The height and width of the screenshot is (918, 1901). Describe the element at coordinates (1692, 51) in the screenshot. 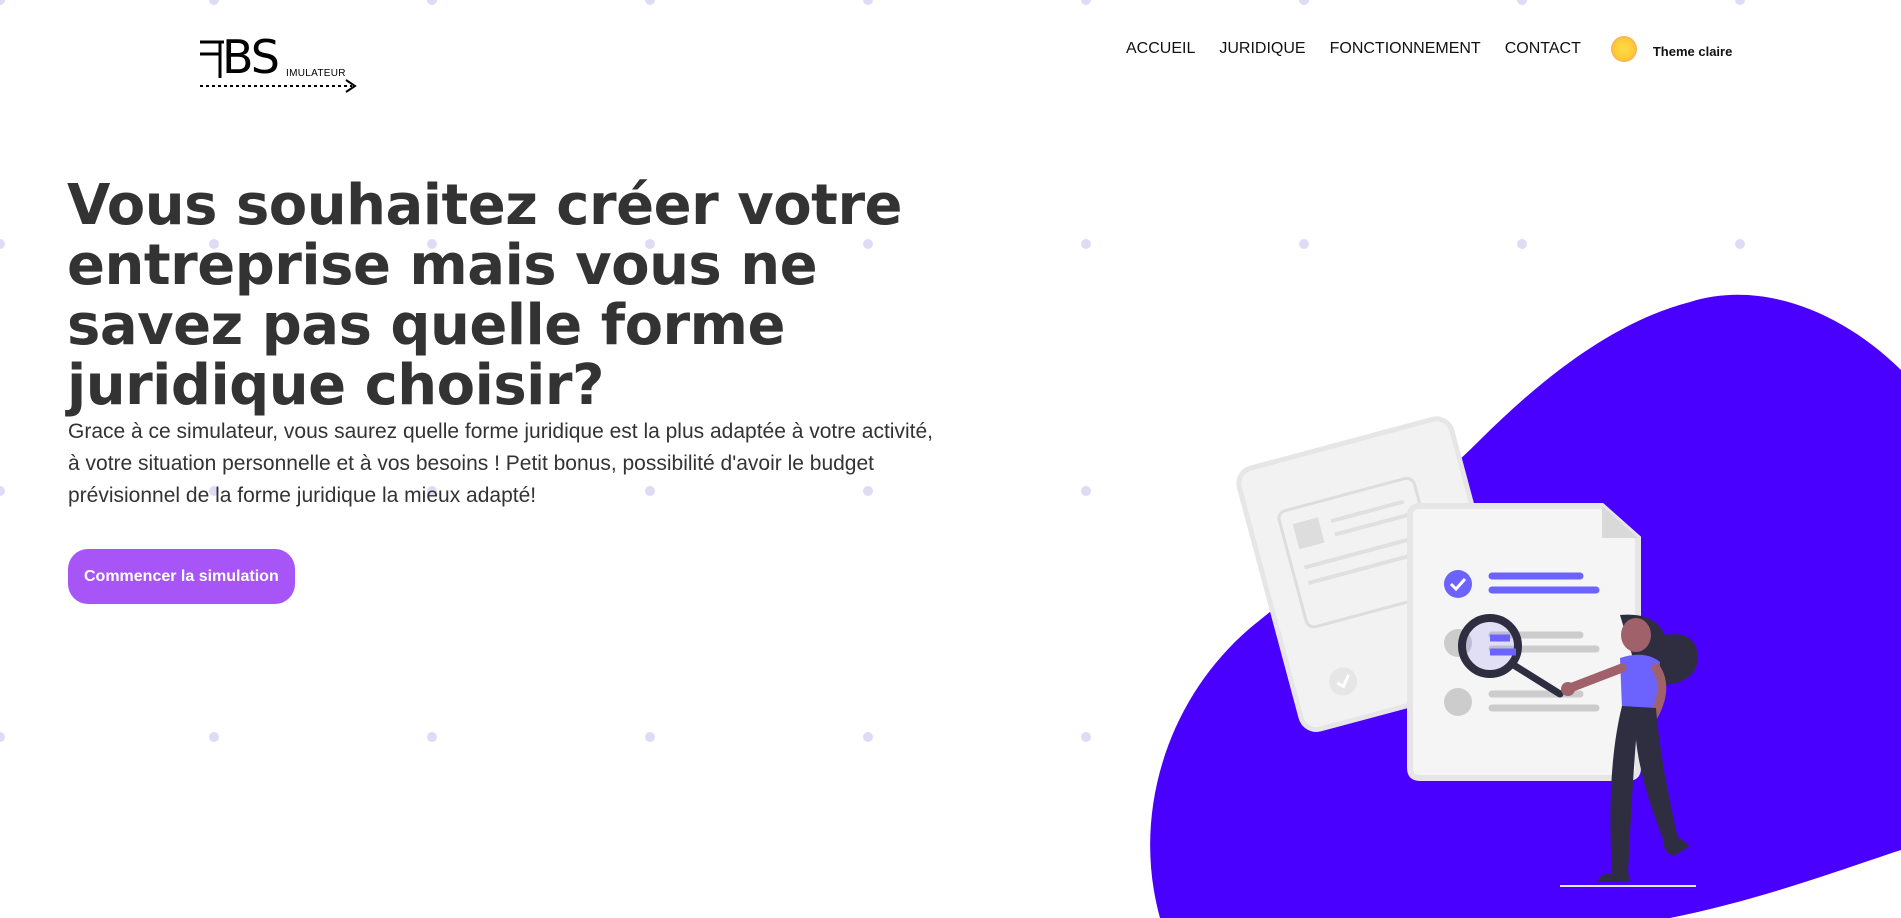

I see `theme-label: Theme claire` at that location.